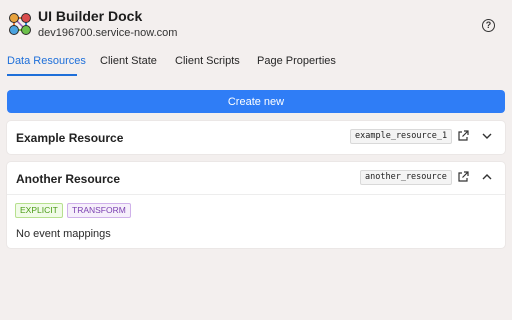 The width and height of the screenshot is (512, 320). Describe the element at coordinates (70, 138) in the screenshot. I see `resource-title: Example Resource` at that location.